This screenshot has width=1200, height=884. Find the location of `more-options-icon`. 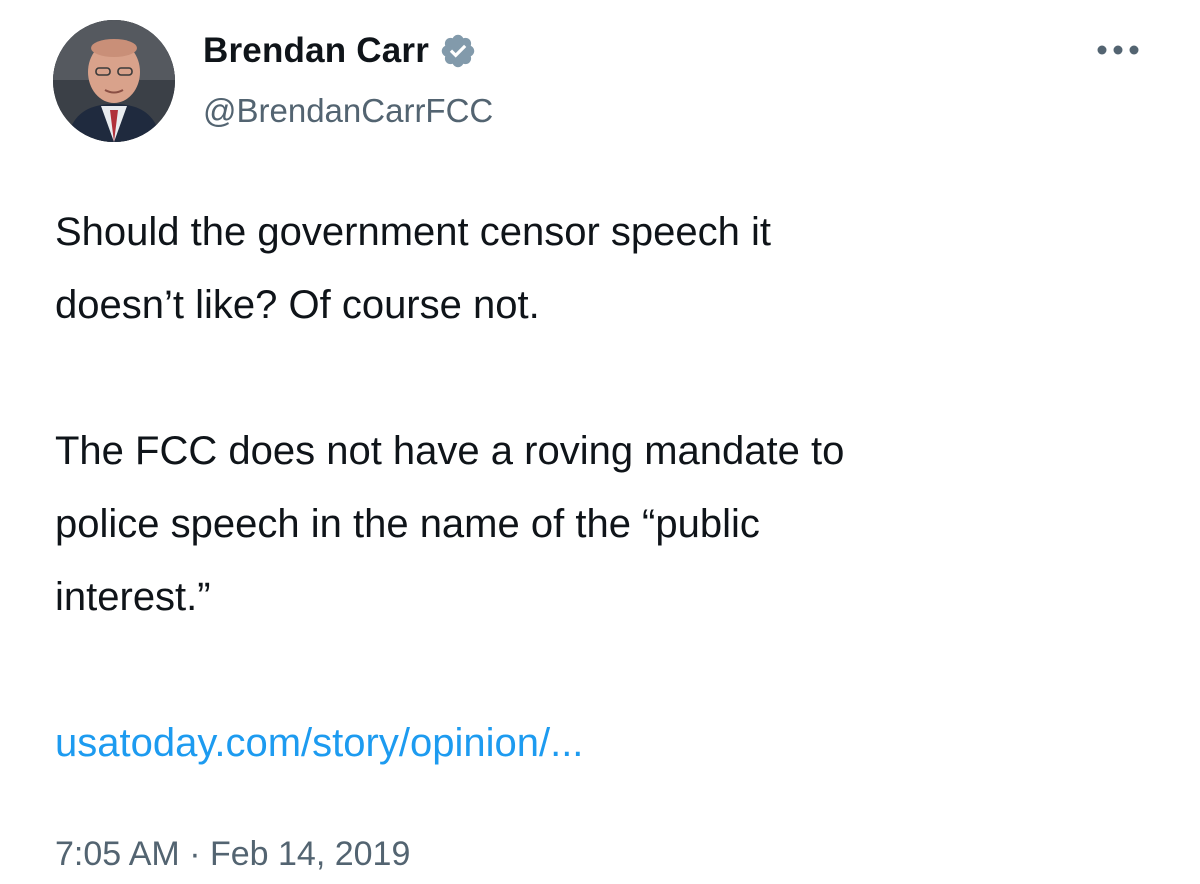

more-options-icon is located at coordinates (1118, 50).